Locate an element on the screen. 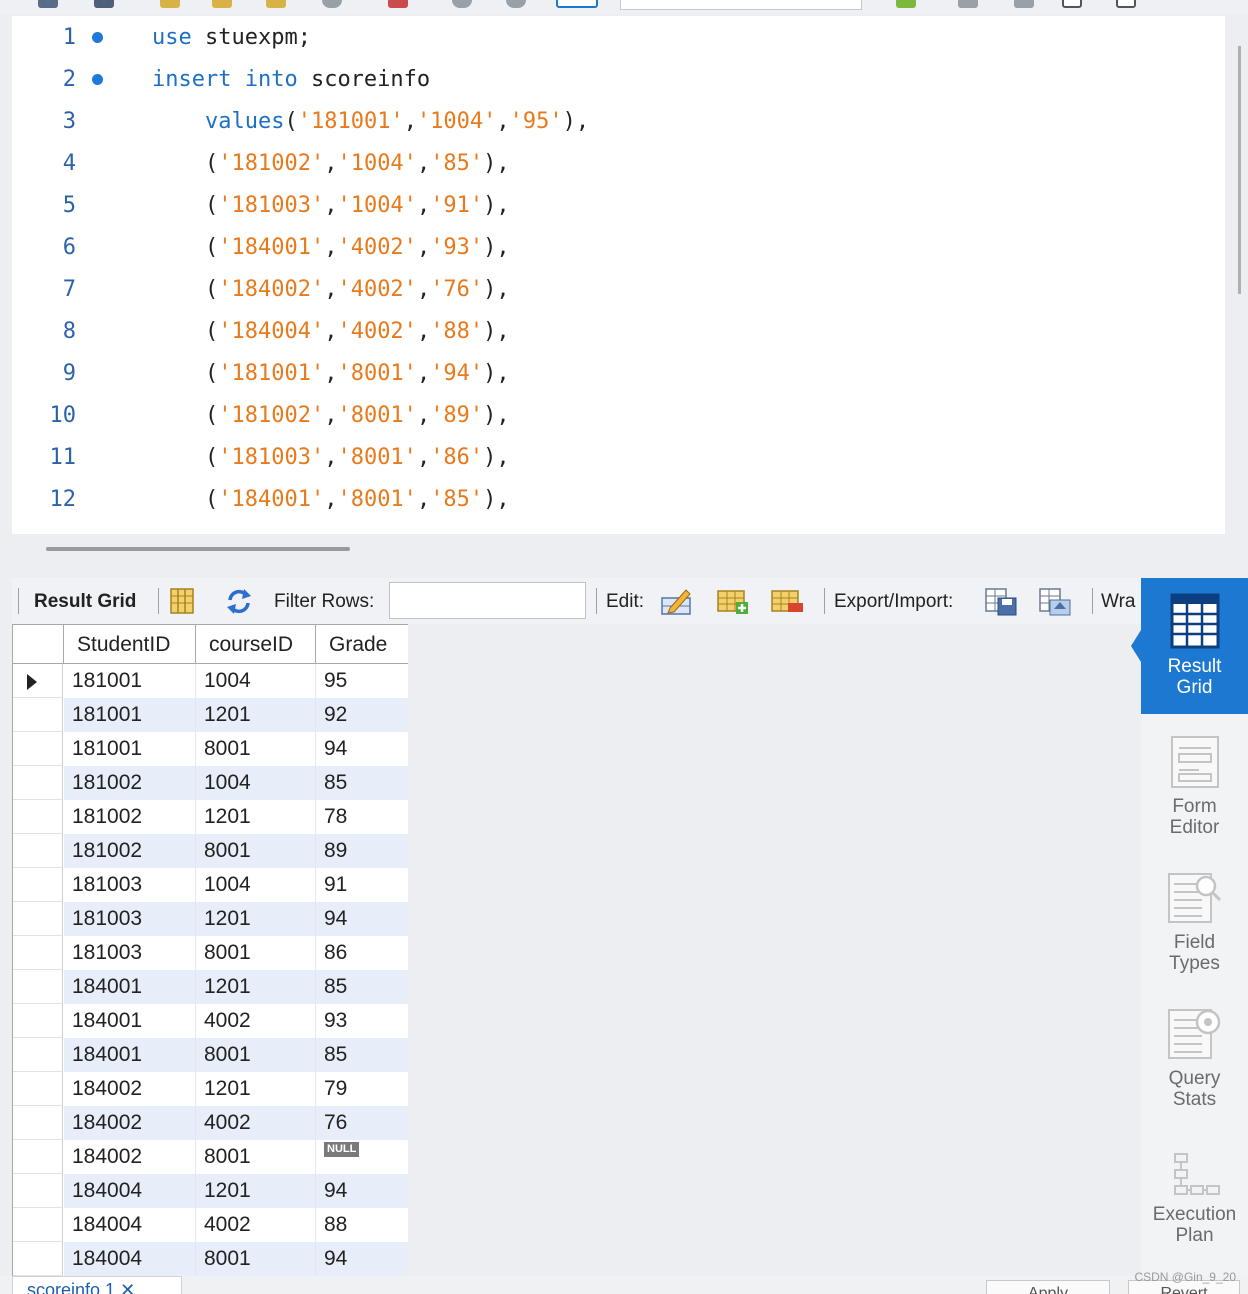  panel-toggle-icon is located at coordinates (1126, 4).